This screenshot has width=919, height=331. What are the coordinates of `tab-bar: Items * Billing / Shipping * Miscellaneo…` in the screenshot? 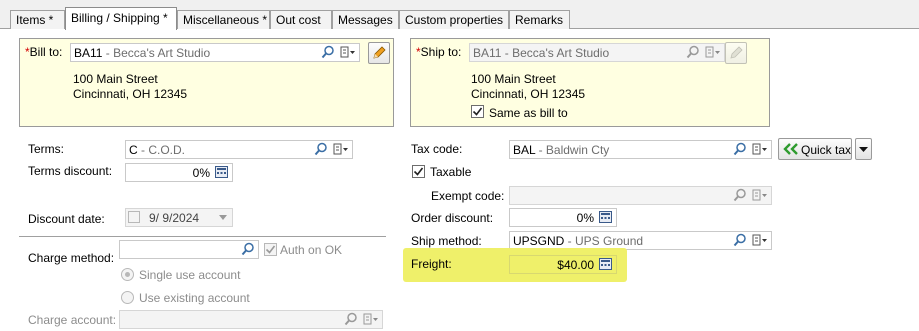 It's located at (459, 15).